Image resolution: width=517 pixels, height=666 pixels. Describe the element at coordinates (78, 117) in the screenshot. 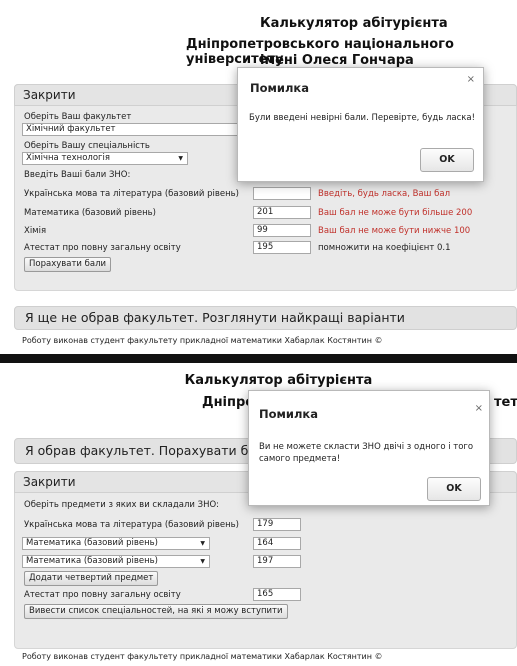

I see `faculty-label: Оберіть Ваш факультет` at that location.